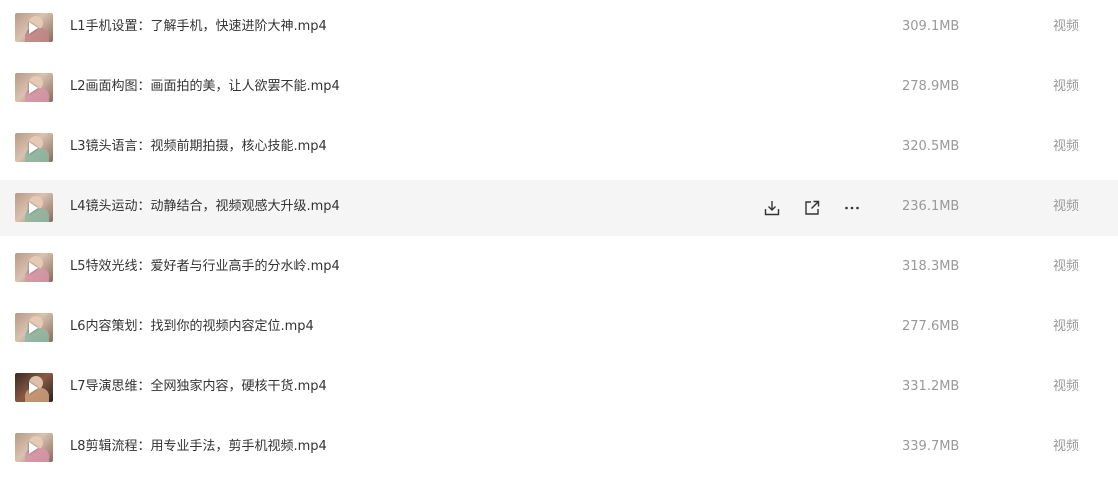 This screenshot has height=487, width=1118. What do you see at coordinates (198, 27) in the screenshot?
I see `file-name: L1手机设置：了解手机，快速进阶大神.mp4` at bounding box center [198, 27].